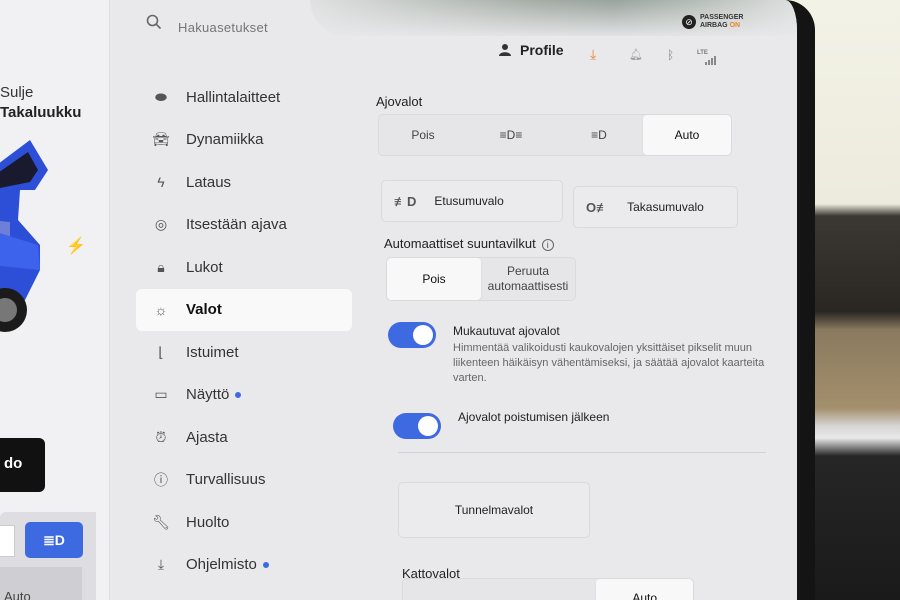 This screenshot has height=600, width=900. I want to click on dome-lights-auto-option: Auto, so click(644, 589).